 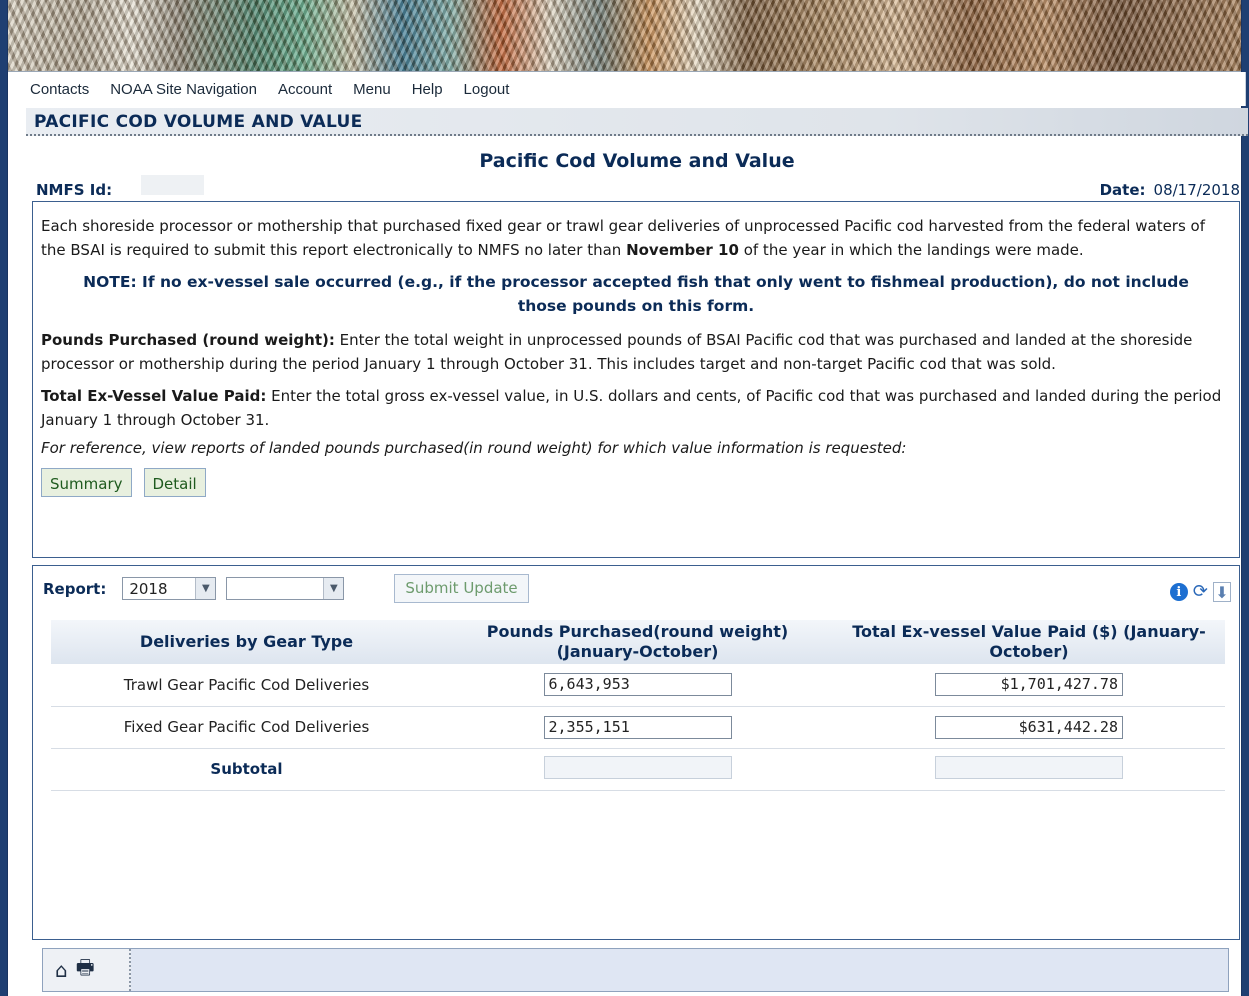 I want to click on submit-update-button: Submit Update, so click(x=461, y=588).